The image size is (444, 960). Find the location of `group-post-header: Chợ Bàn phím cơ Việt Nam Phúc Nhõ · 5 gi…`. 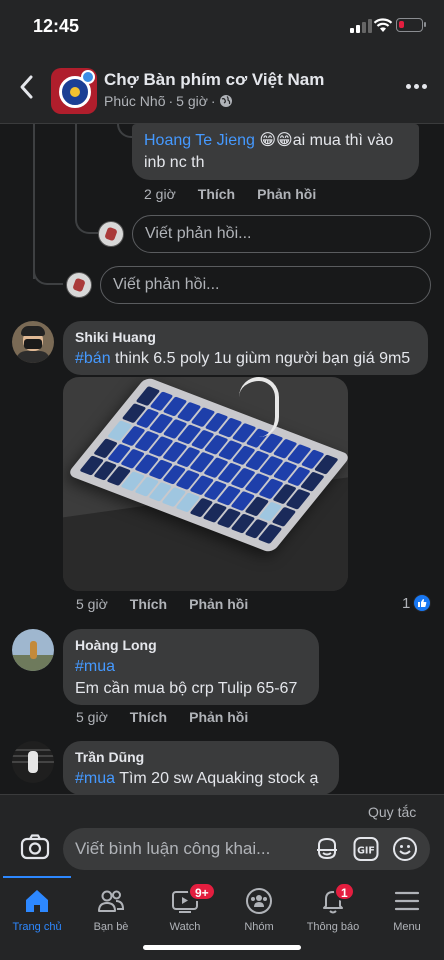

group-post-header: Chợ Bàn phím cơ Việt Nam Phúc Nhõ · 5 gi… is located at coordinates (222, 88).